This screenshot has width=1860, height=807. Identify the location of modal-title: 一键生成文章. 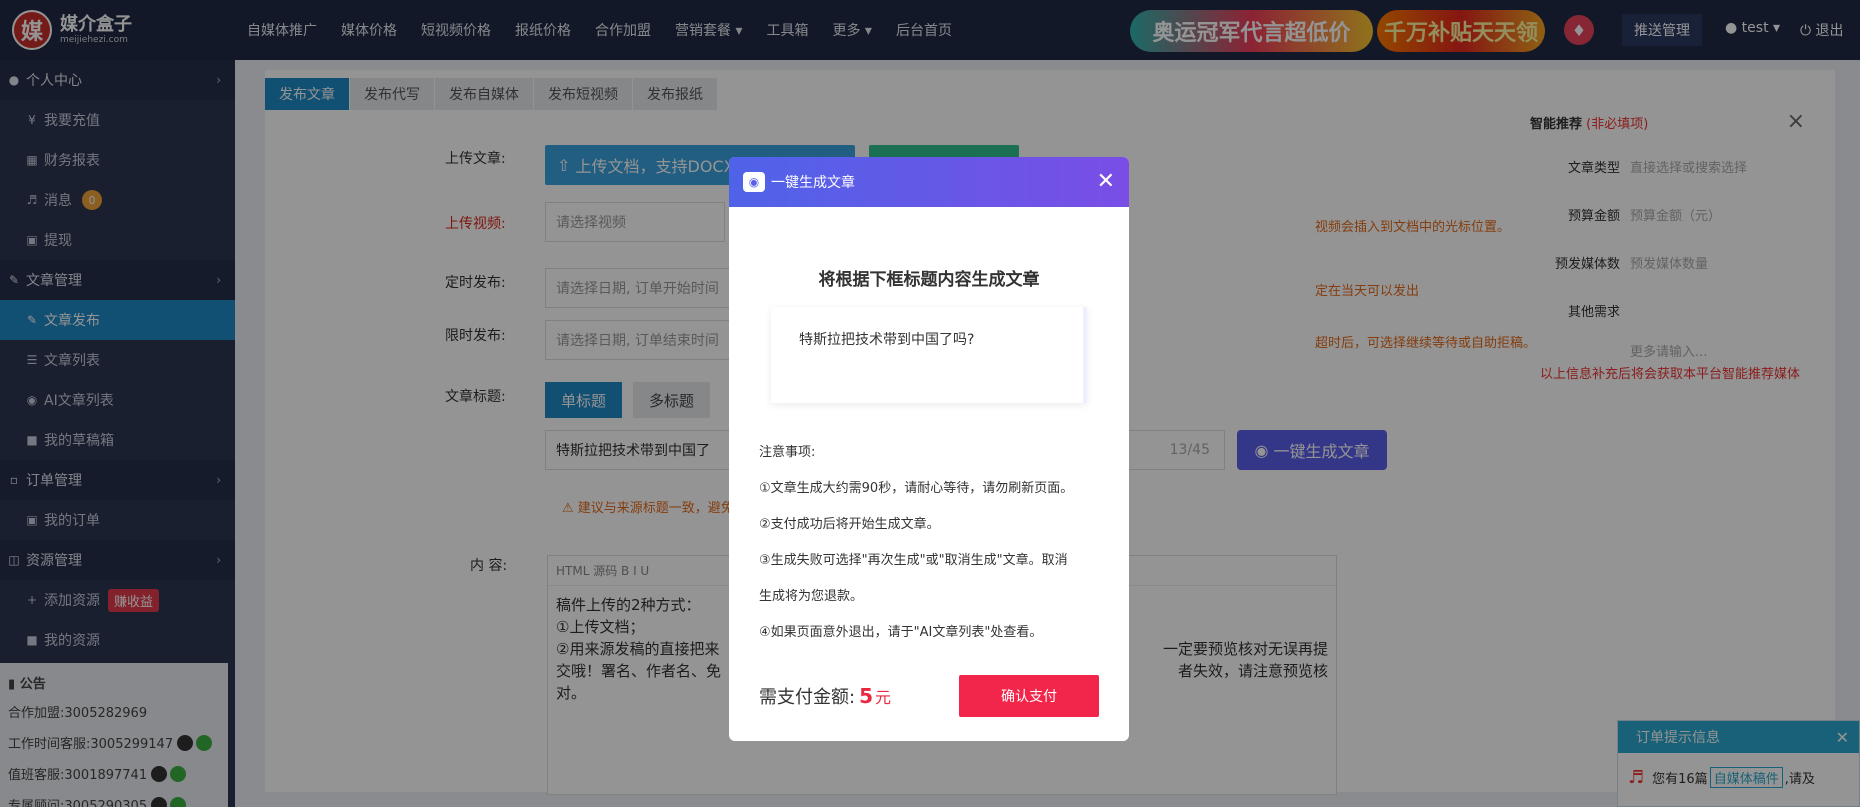
(813, 183).